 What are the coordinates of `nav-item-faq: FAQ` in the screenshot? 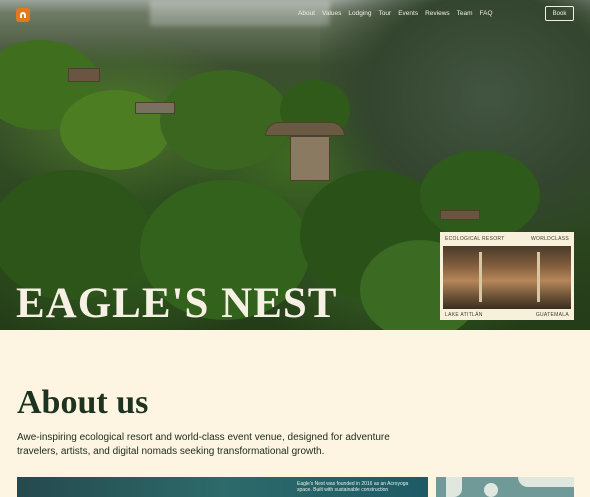 It's located at (486, 13).